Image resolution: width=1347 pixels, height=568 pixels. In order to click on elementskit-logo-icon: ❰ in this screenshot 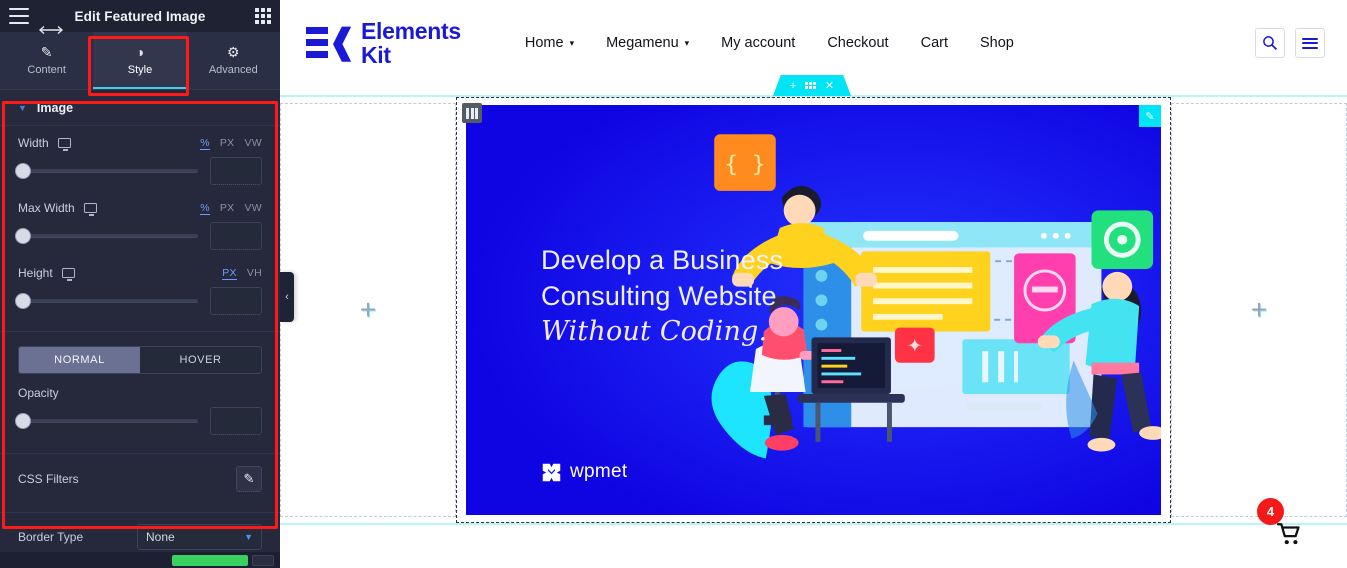, I will do `click(331, 43)`.